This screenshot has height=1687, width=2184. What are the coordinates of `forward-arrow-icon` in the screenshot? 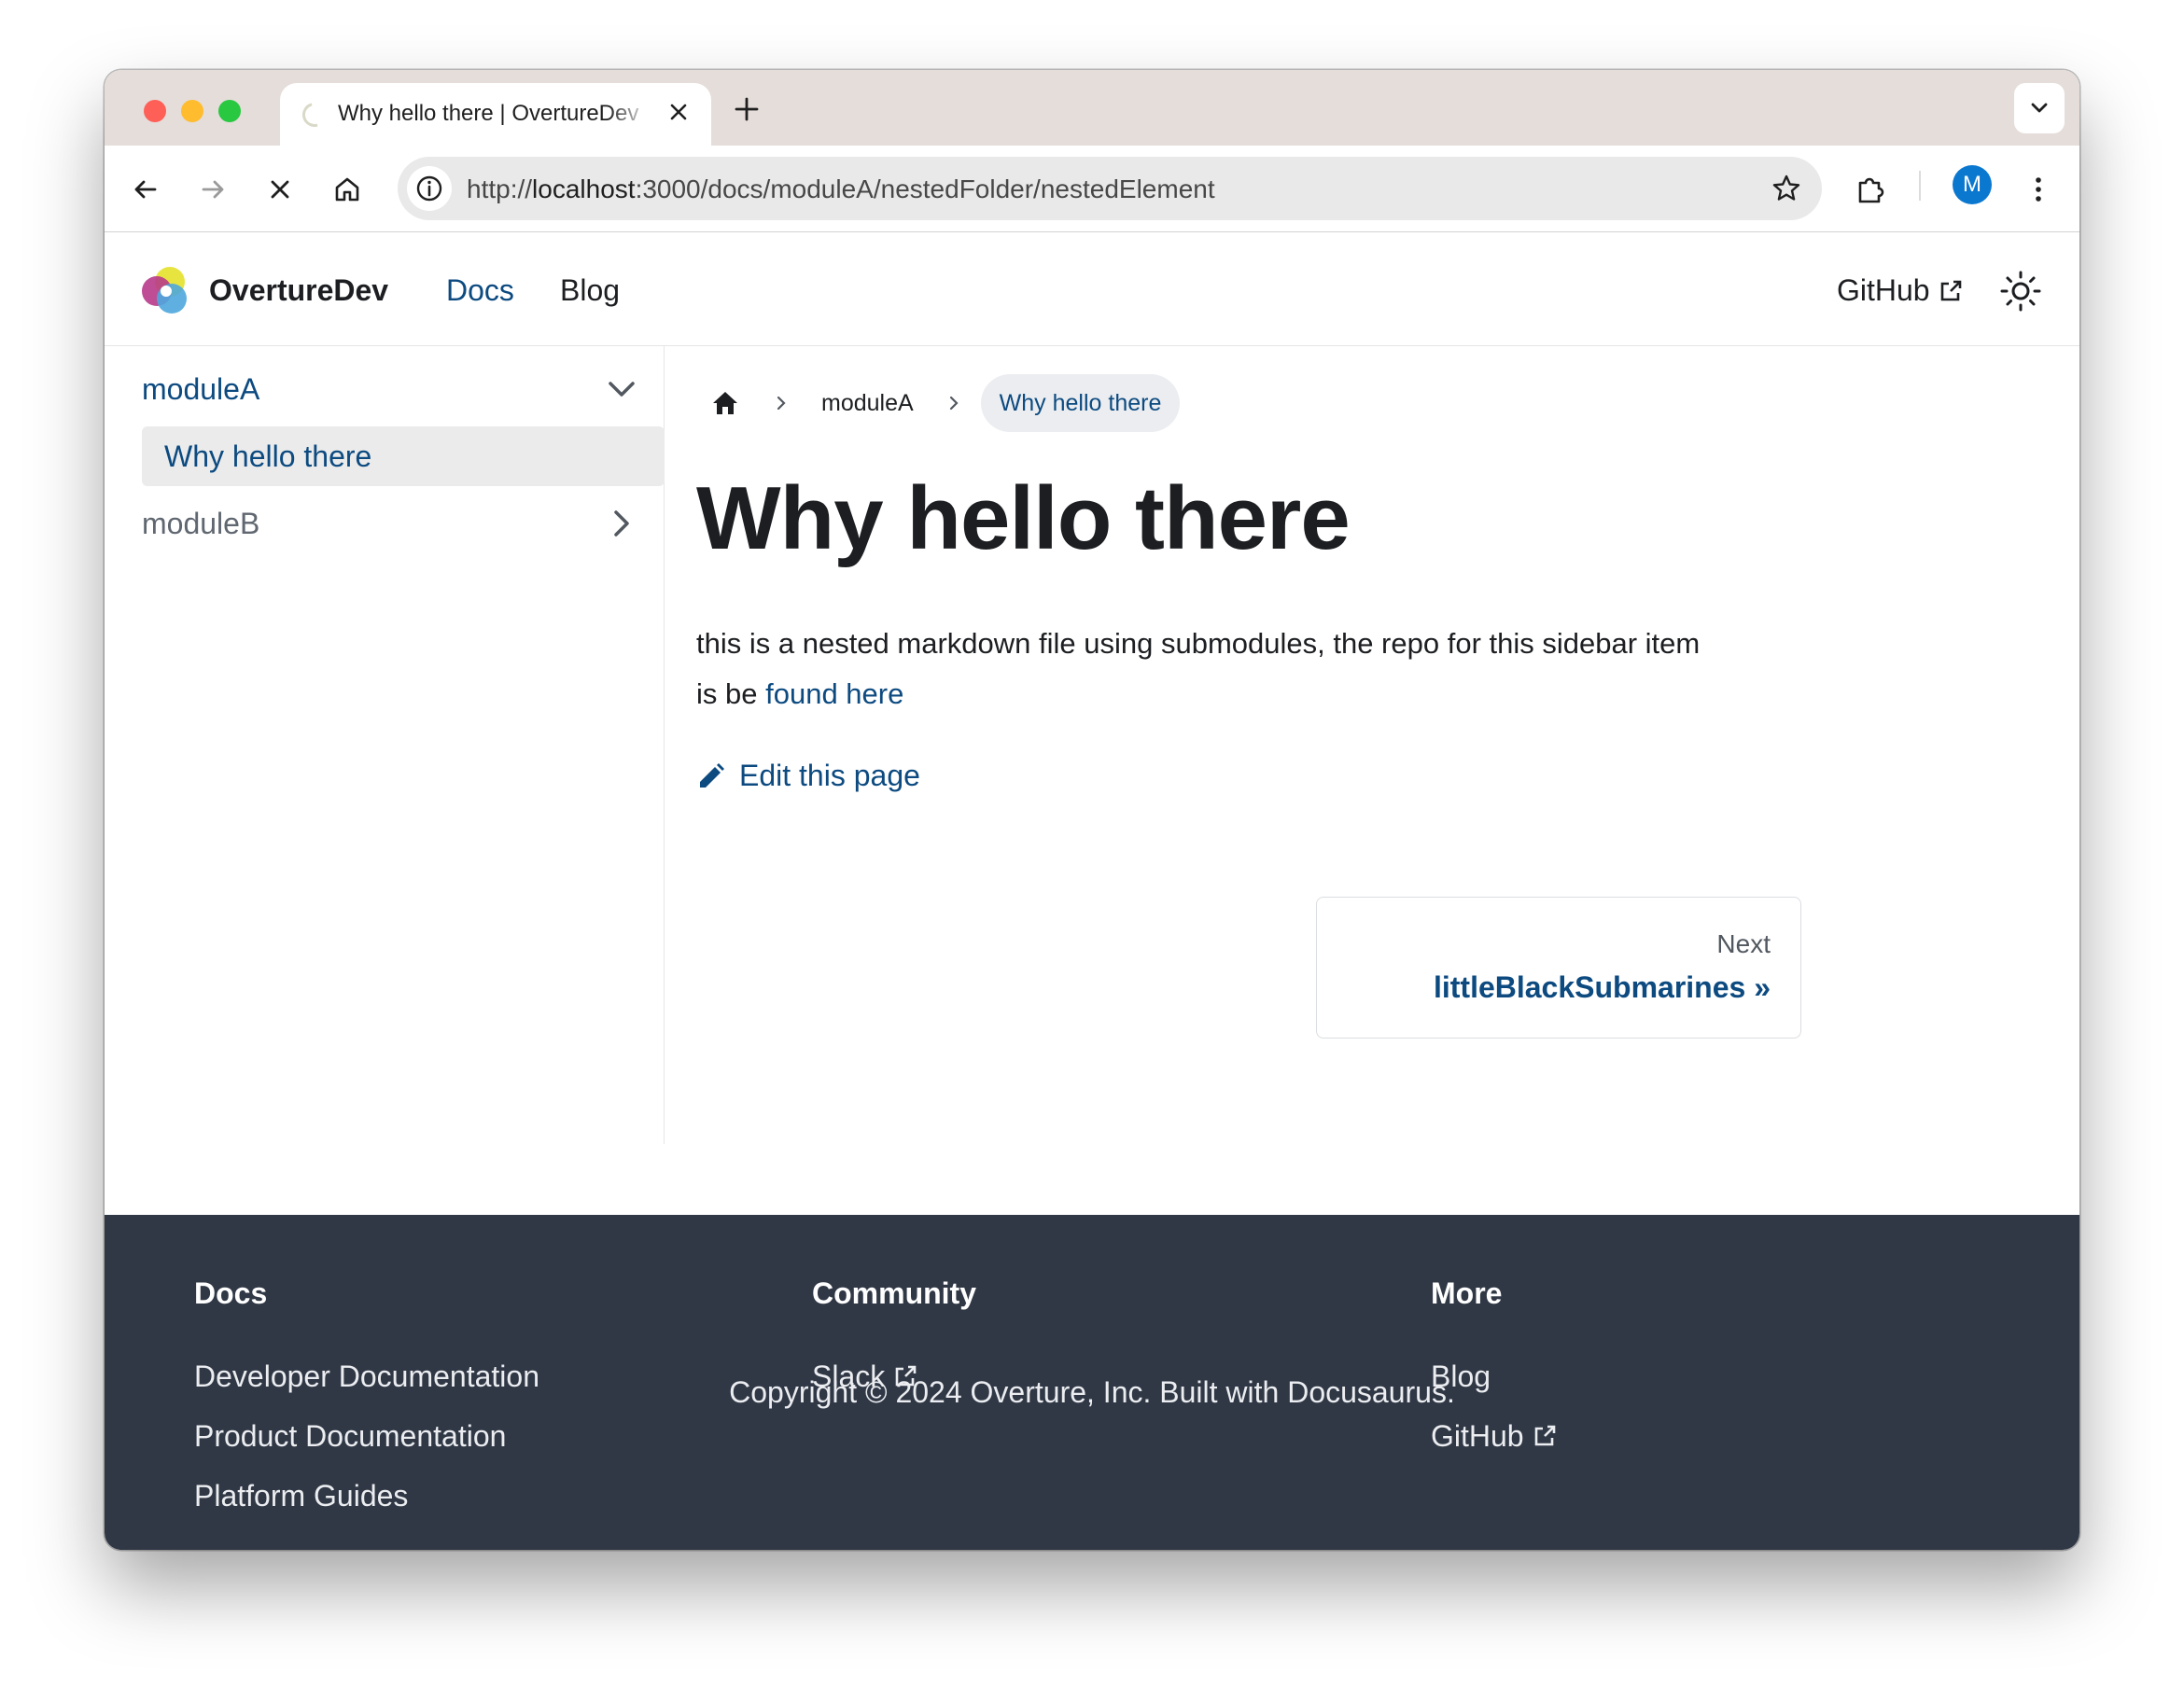 It's located at (212, 189).